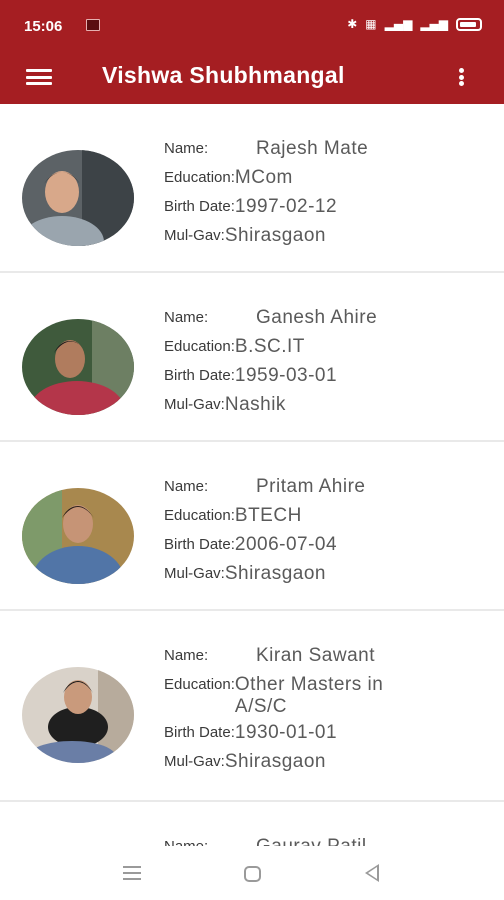 The image size is (504, 900). I want to click on profile-name: Gaurav Patil, so click(311, 839).